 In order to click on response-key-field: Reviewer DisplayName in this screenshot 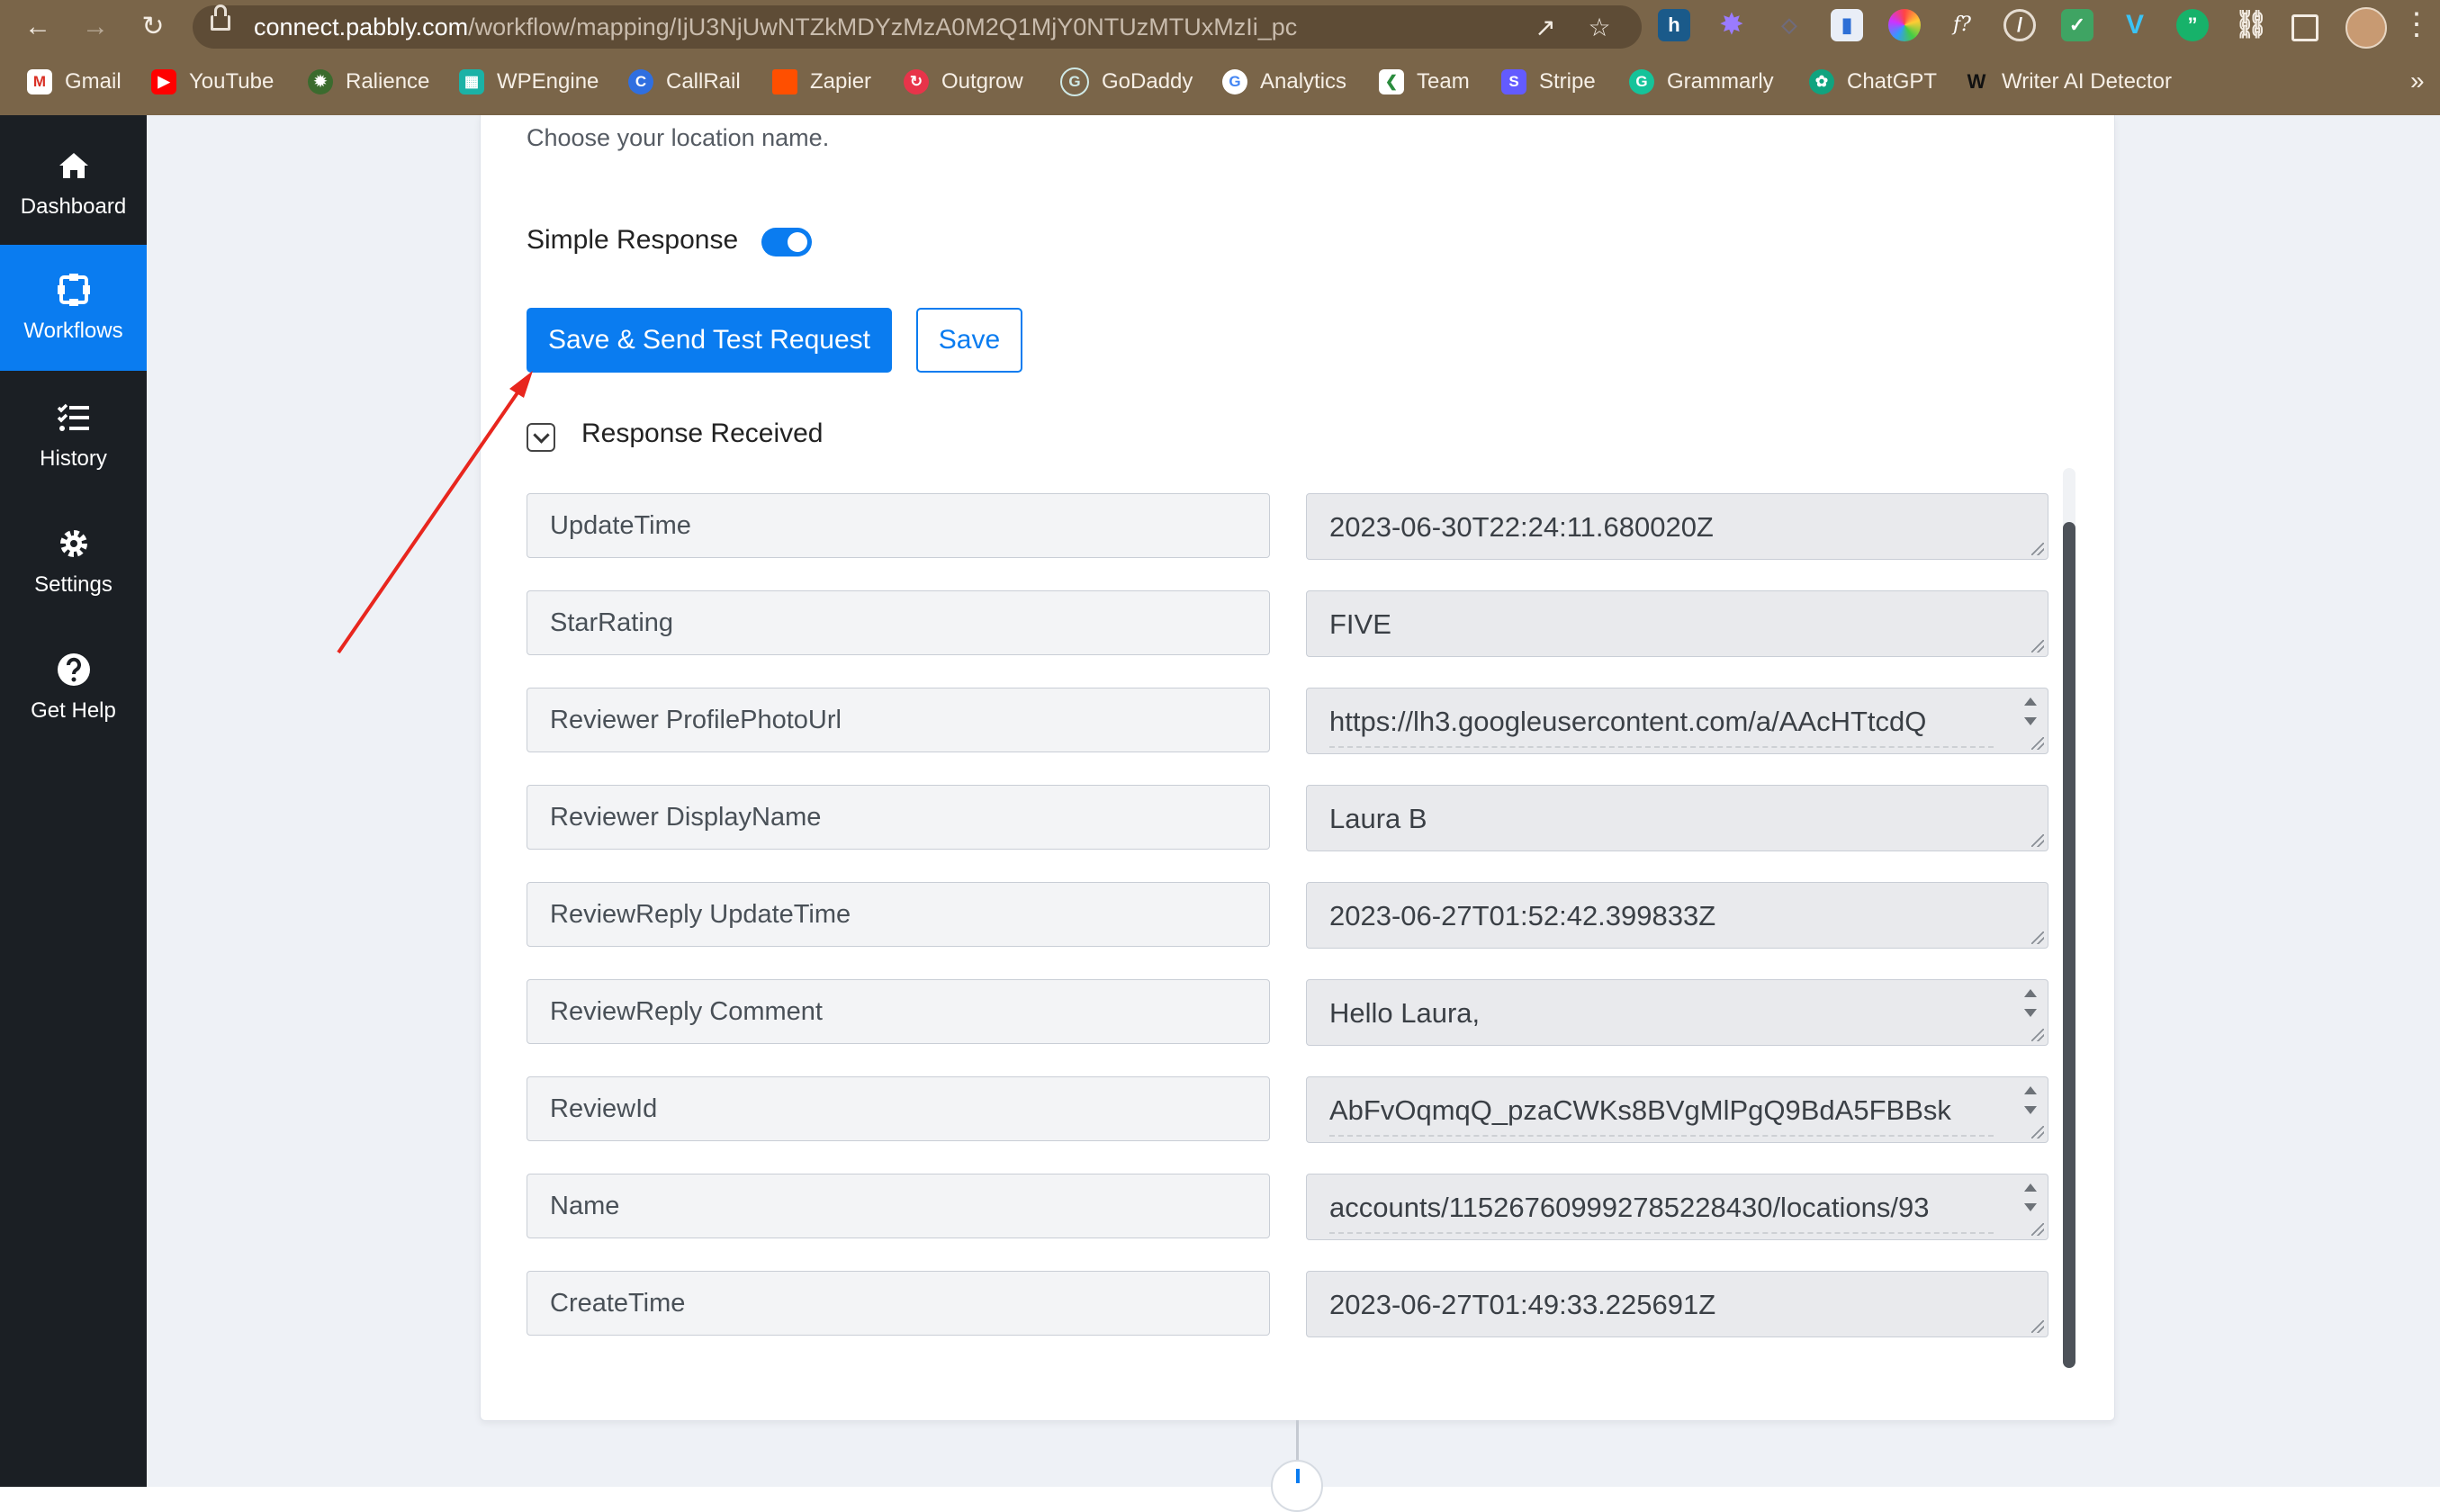, I will do `click(898, 817)`.